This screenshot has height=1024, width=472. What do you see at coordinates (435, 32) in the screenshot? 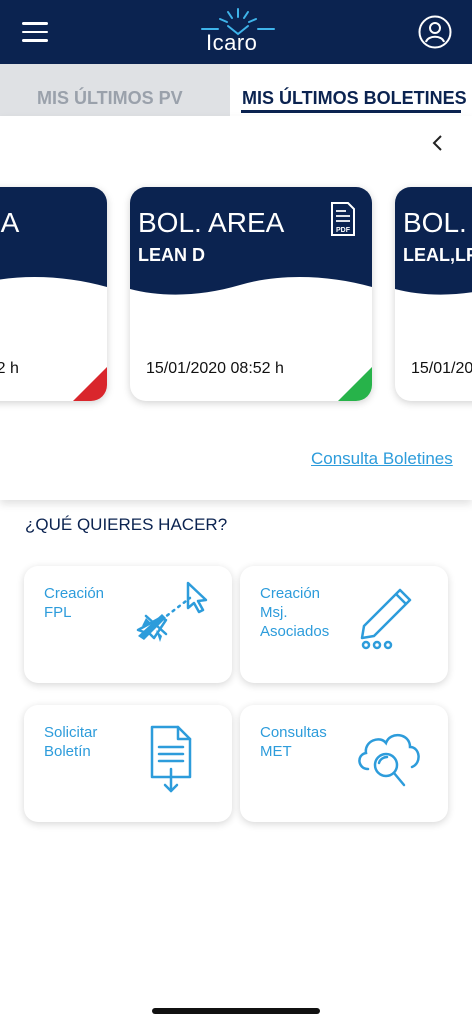
I see `user-profile-icon` at bounding box center [435, 32].